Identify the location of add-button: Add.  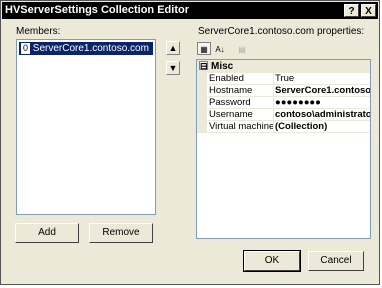
(47, 233).